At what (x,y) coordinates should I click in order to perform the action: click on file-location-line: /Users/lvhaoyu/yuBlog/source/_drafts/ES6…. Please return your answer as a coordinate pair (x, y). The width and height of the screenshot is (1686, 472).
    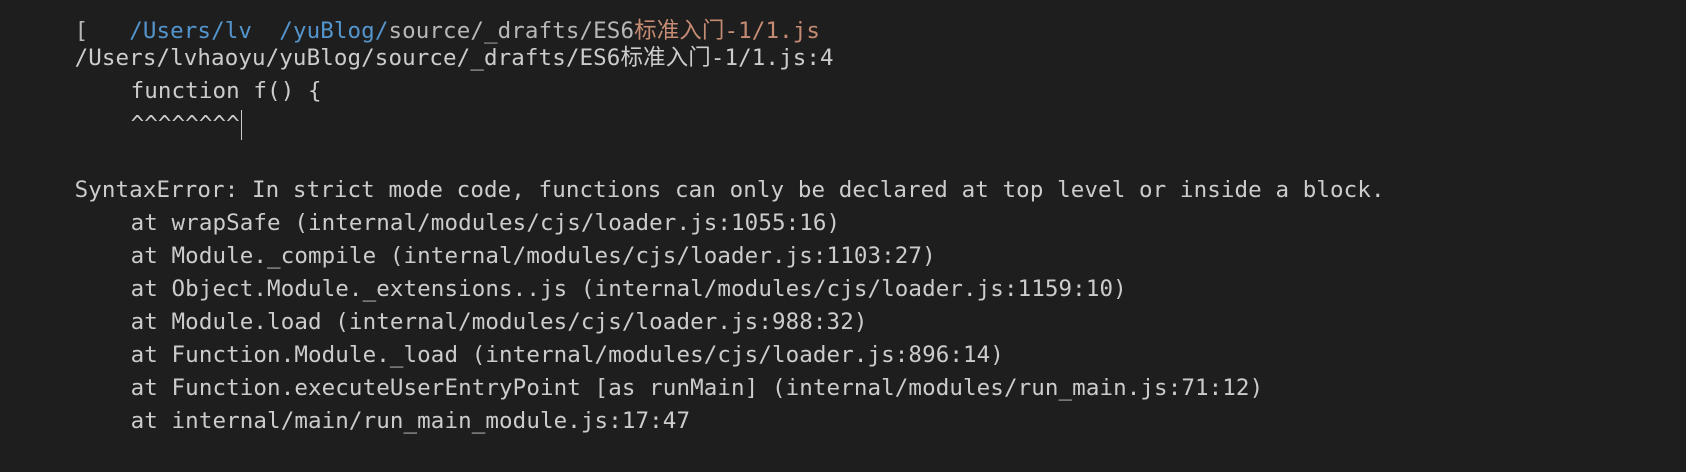
    Looking at the image, I should click on (427, 39).